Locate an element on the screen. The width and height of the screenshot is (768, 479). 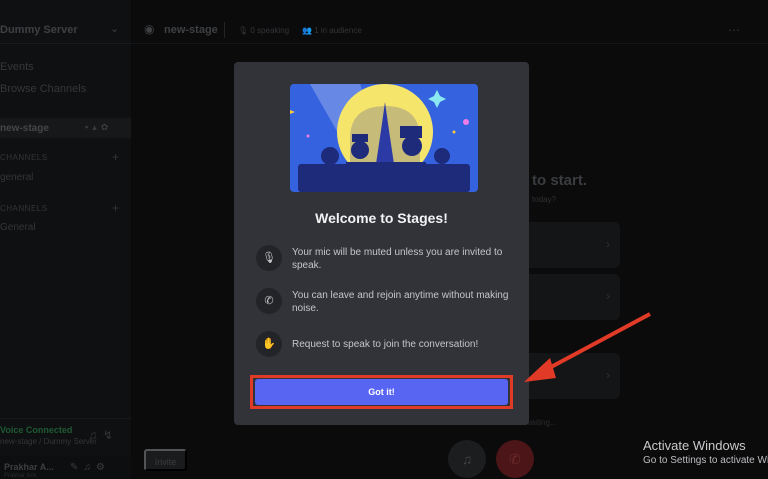
top-bar is located at coordinates (449, 22).